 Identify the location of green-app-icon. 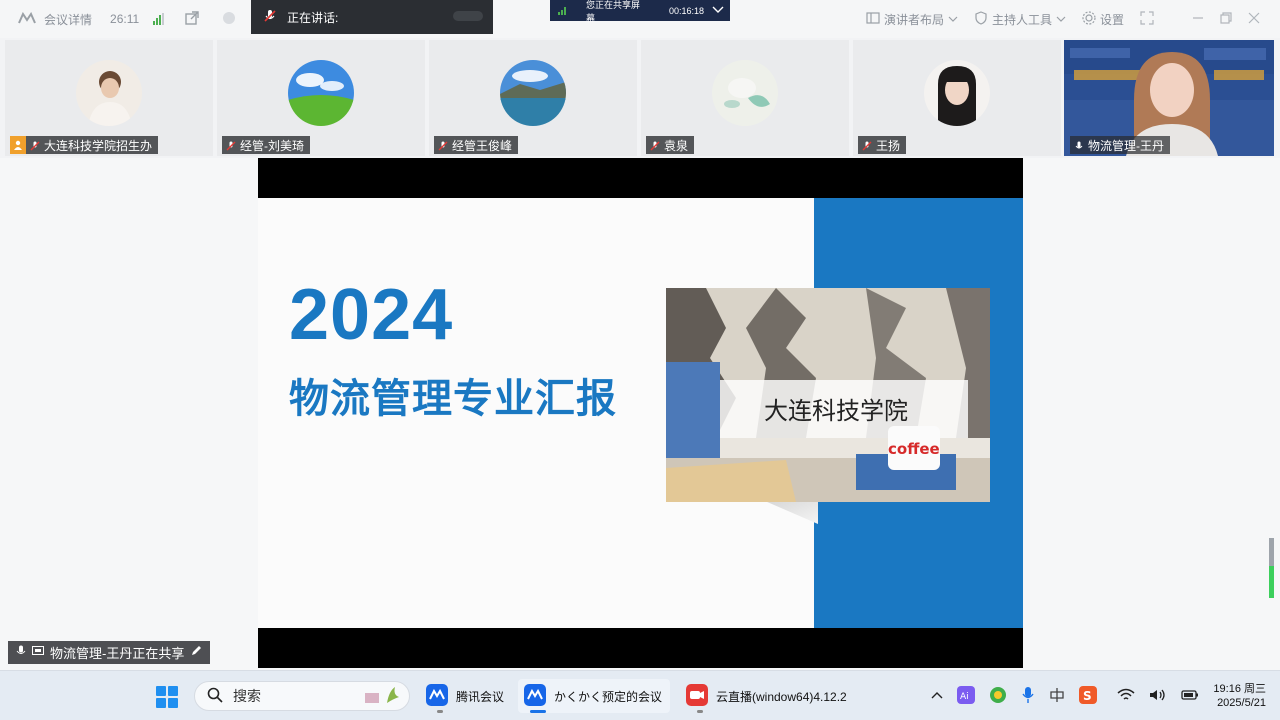
(998, 696).